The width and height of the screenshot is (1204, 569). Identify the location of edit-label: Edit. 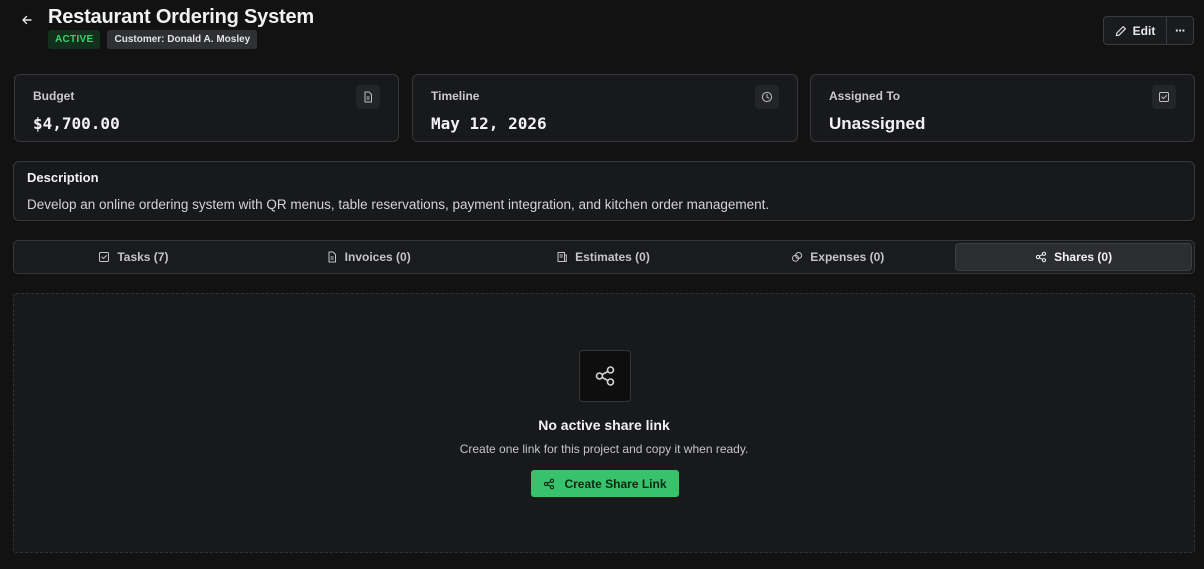
(1144, 30).